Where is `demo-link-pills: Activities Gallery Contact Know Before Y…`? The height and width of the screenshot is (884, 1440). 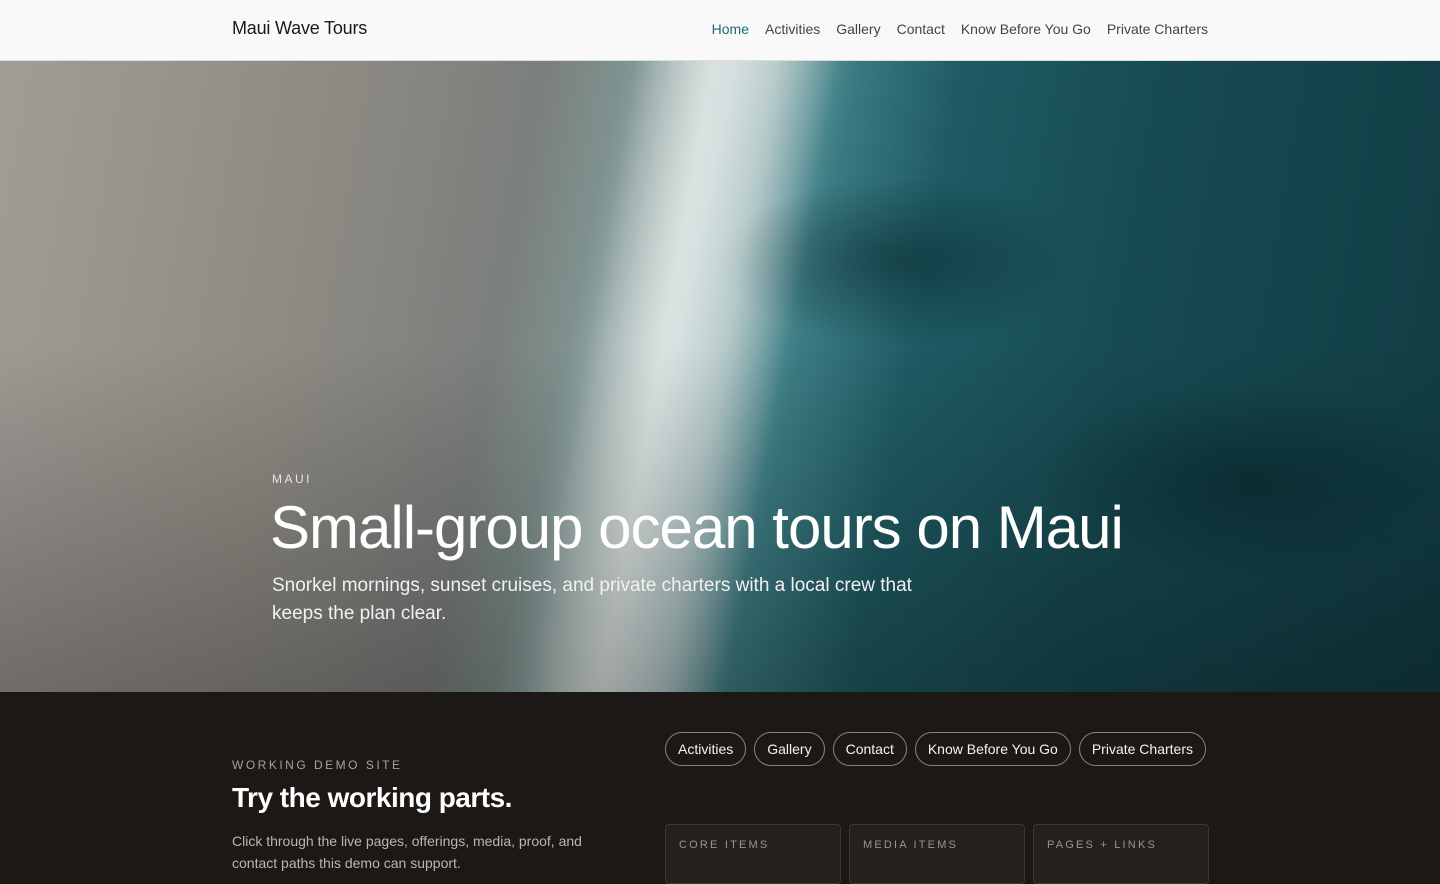 demo-link-pills: Activities Gallery Contact Know Before Y… is located at coordinates (945, 749).